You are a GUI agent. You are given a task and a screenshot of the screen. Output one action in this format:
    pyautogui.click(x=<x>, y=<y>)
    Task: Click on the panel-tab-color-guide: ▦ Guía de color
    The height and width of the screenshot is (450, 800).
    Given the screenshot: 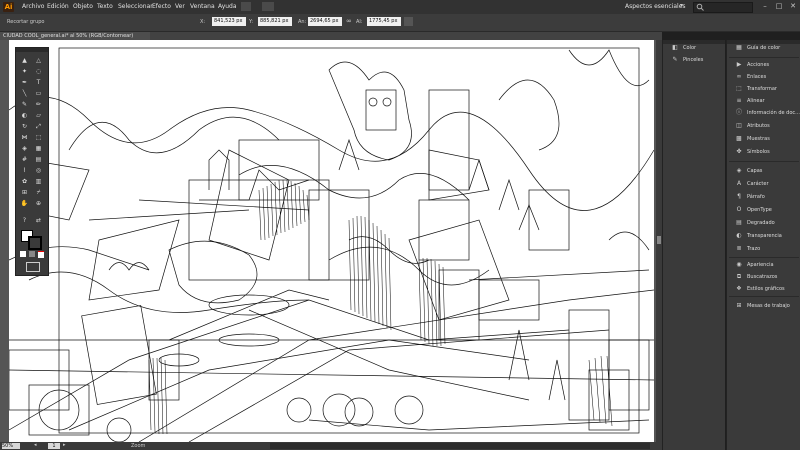 What is the action you would take?
    pyautogui.click(x=763, y=48)
    